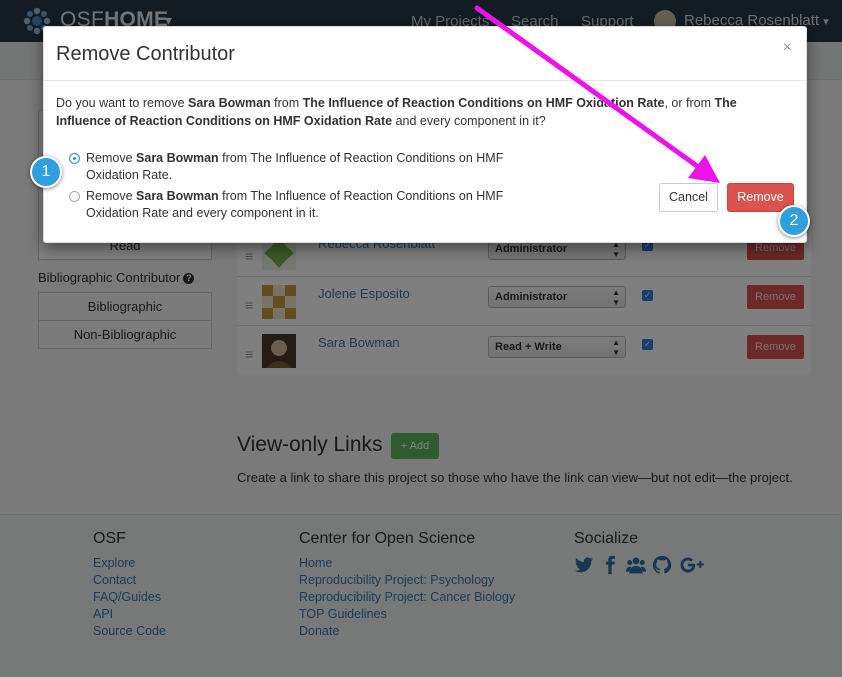 The height and width of the screenshot is (677, 842). I want to click on step-callout-1: 1, so click(46, 172).